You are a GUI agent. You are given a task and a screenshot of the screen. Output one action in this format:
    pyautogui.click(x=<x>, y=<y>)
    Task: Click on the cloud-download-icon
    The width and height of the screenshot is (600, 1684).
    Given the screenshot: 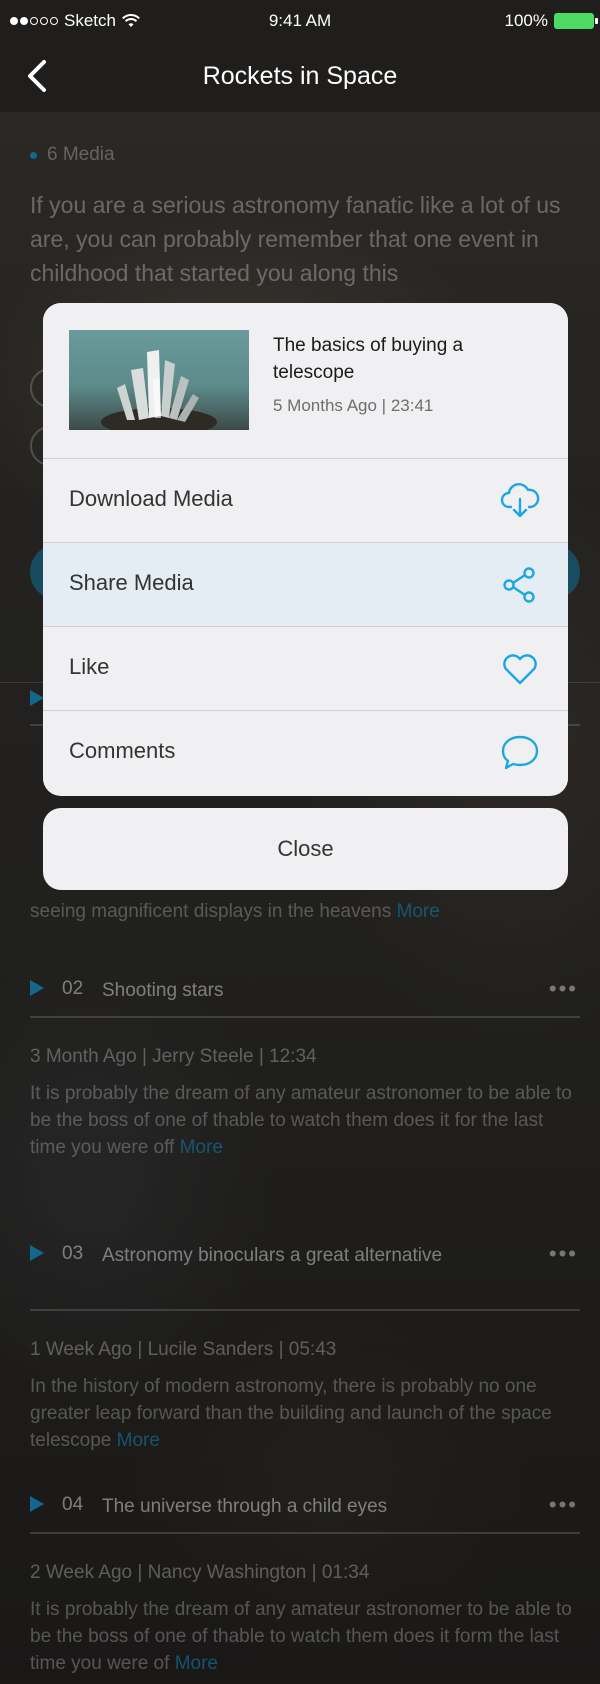 What is the action you would take?
    pyautogui.click(x=520, y=500)
    